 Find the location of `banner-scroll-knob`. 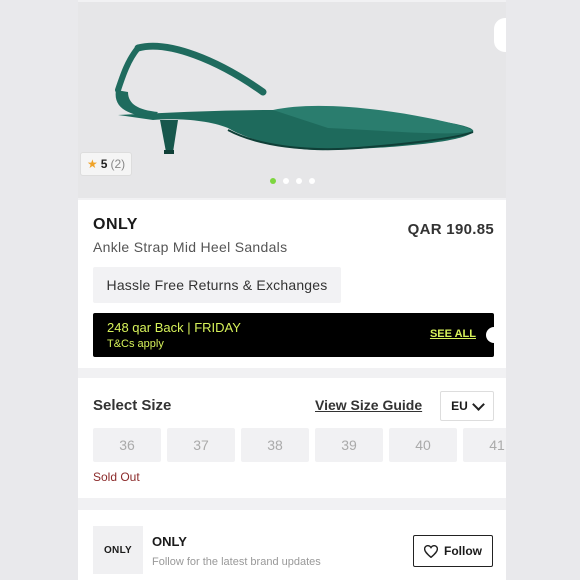

banner-scroll-knob is located at coordinates (494, 335).